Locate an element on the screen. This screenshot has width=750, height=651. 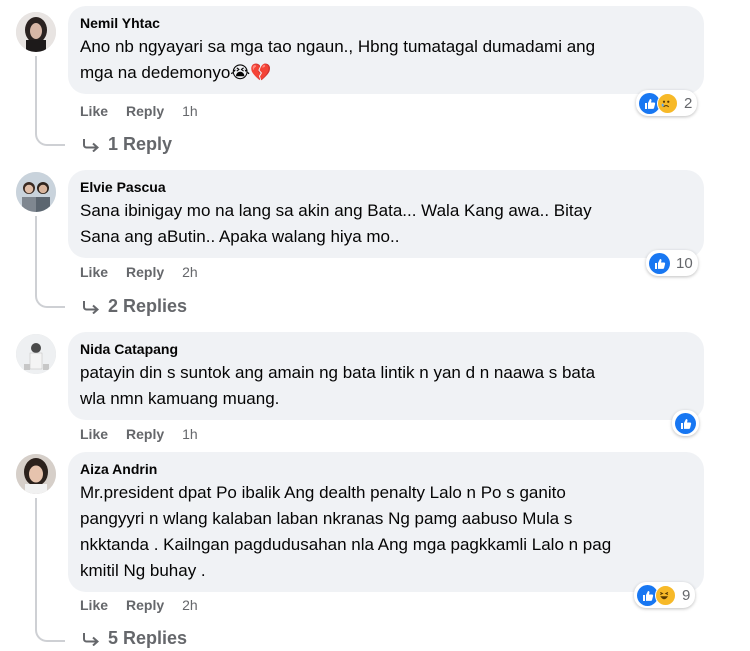
haha-reaction-icon is located at coordinates (665, 595).